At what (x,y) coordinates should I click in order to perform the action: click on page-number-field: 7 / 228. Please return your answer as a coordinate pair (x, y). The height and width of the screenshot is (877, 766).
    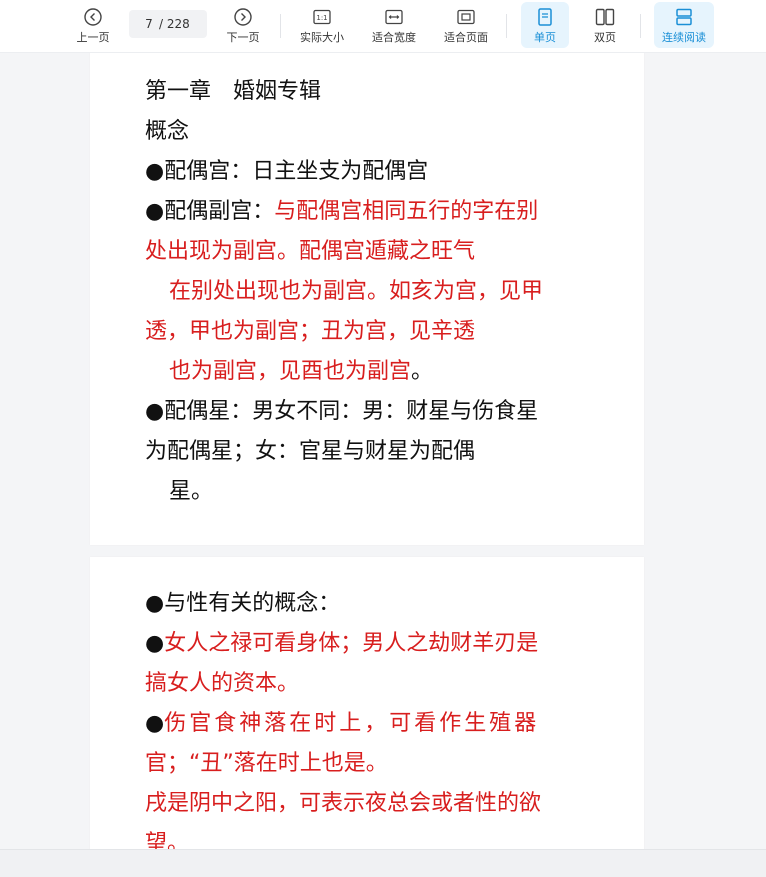
    Looking at the image, I should click on (168, 24).